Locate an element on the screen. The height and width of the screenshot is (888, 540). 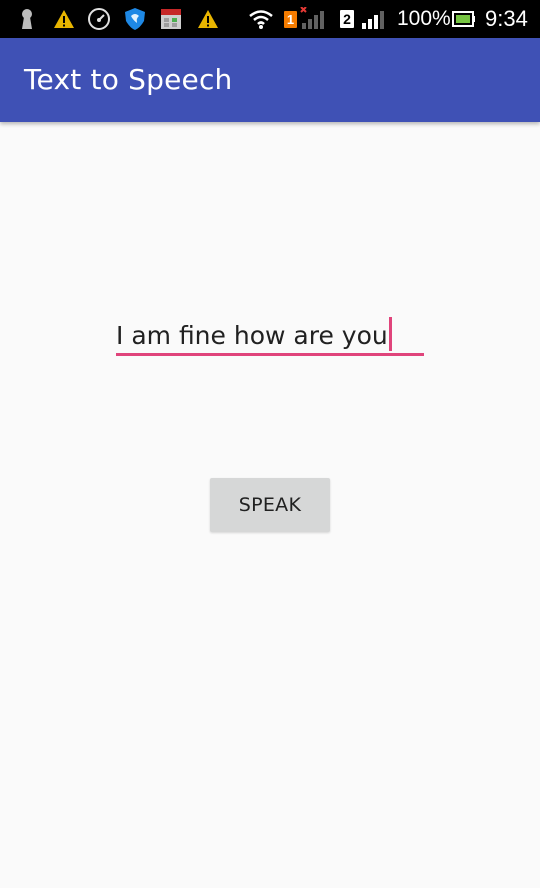
wifi-icon is located at coordinates (261, 19).